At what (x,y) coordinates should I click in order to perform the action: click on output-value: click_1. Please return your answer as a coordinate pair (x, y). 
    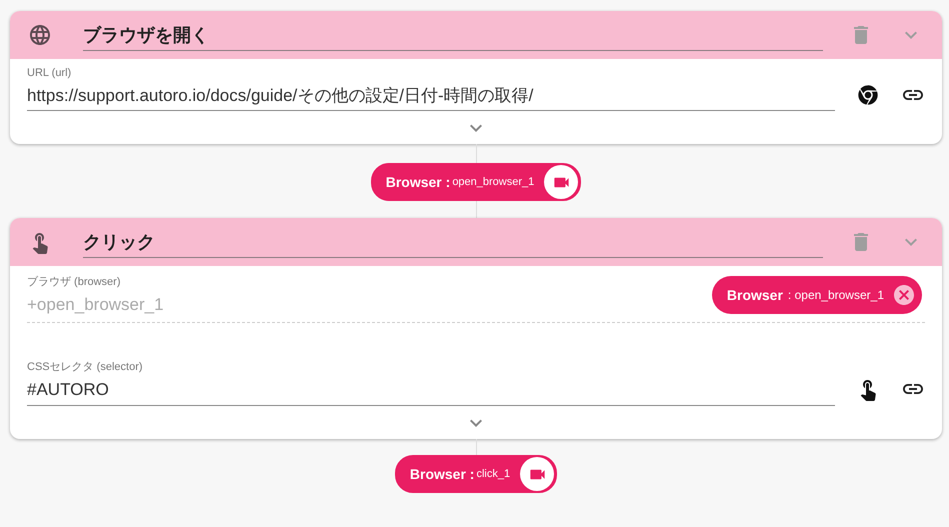
    Looking at the image, I should click on (493, 474).